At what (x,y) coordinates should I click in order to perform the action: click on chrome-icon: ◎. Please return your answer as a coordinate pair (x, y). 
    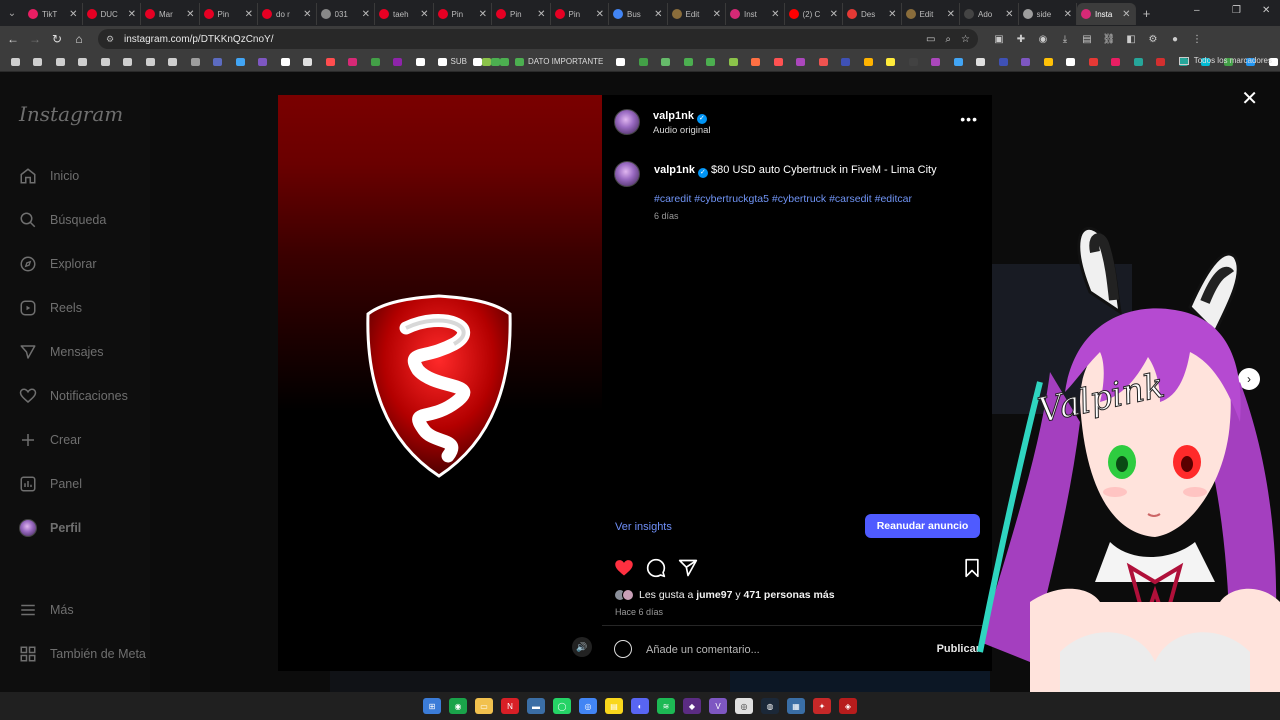
    Looking at the image, I should click on (588, 706).